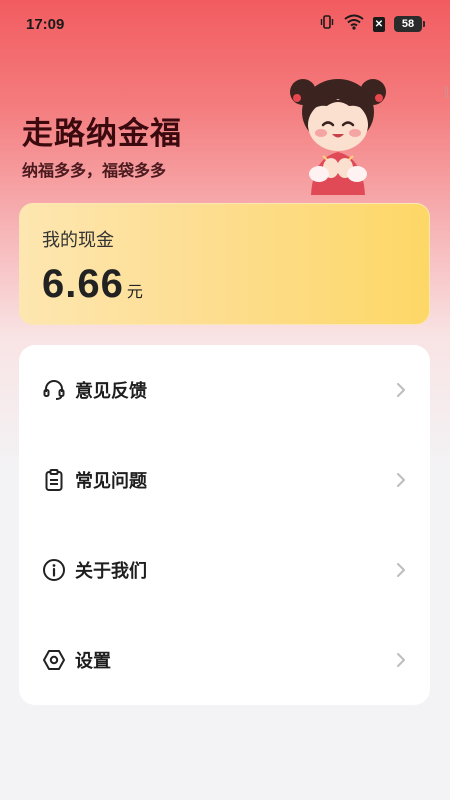 Image resolution: width=450 pixels, height=800 pixels. What do you see at coordinates (111, 571) in the screenshot?
I see `menu-item-label: 关于我们` at bounding box center [111, 571].